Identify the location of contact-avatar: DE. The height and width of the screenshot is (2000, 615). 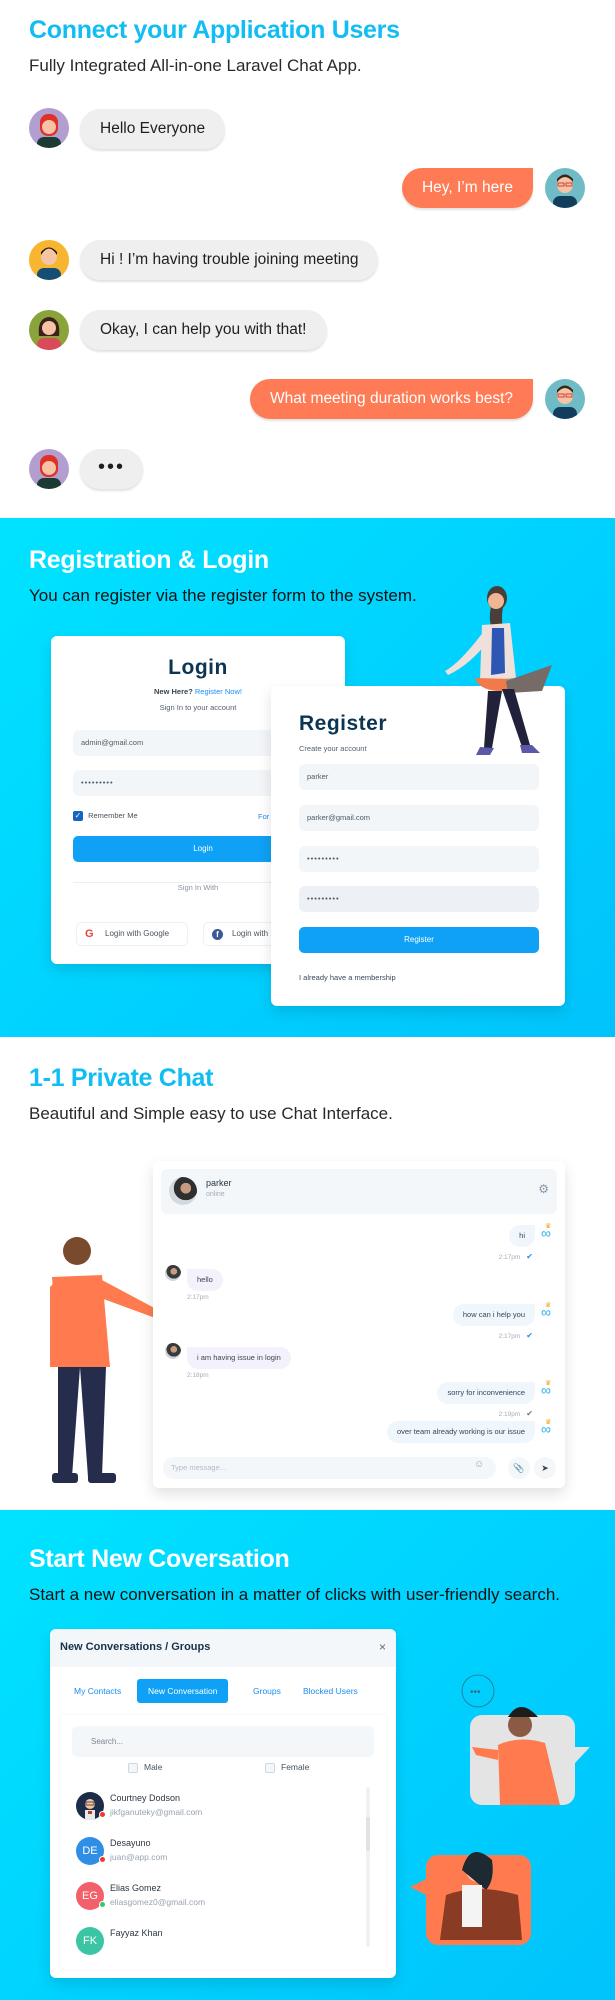
(91, 1851).